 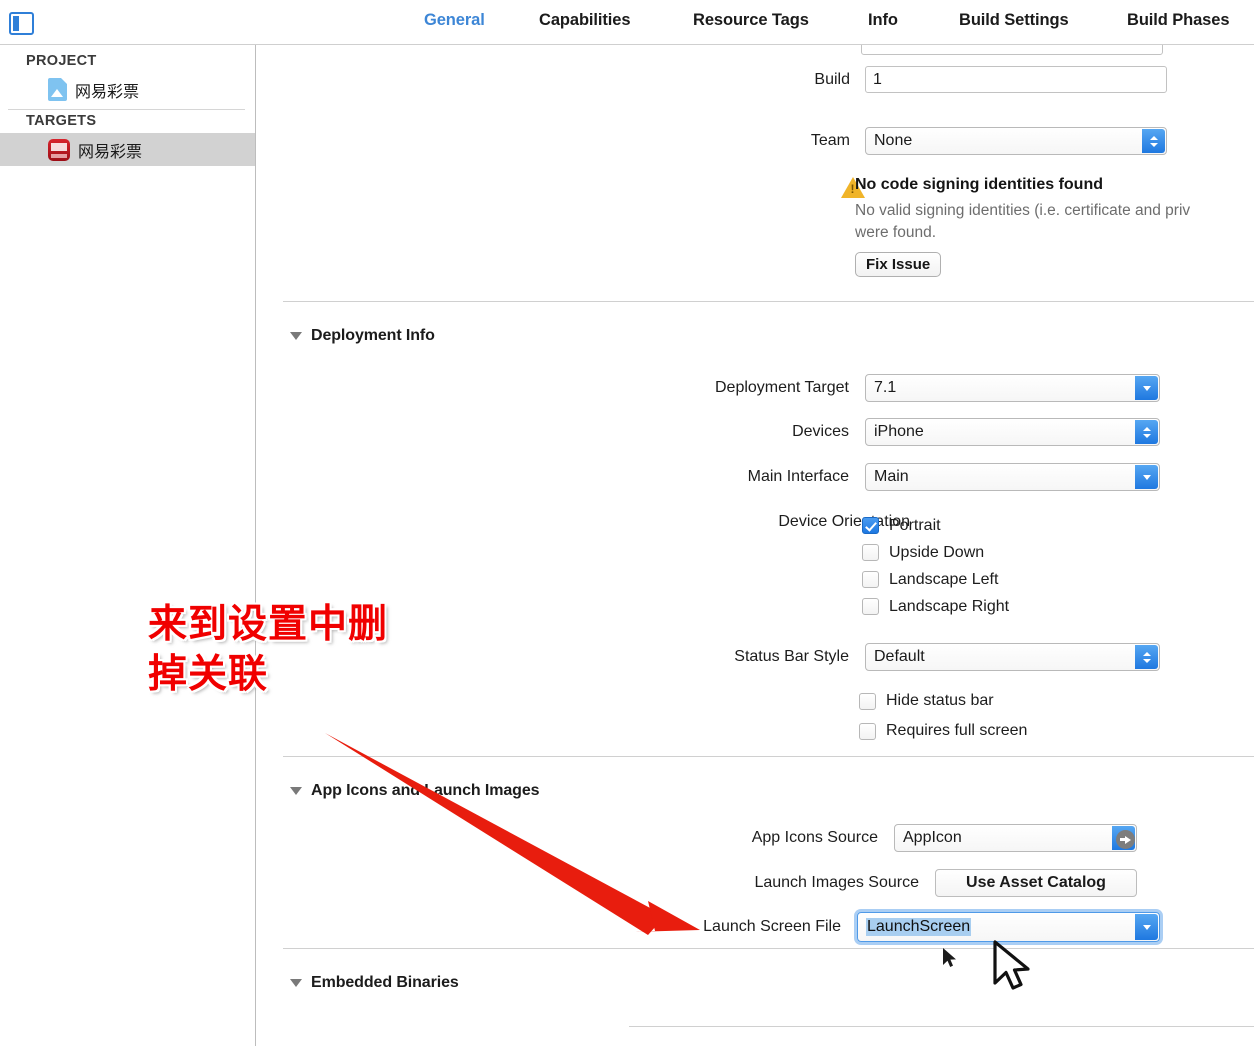 I want to click on use-asset-catalog-button: Use Asset Catalog, so click(x=1036, y=883).